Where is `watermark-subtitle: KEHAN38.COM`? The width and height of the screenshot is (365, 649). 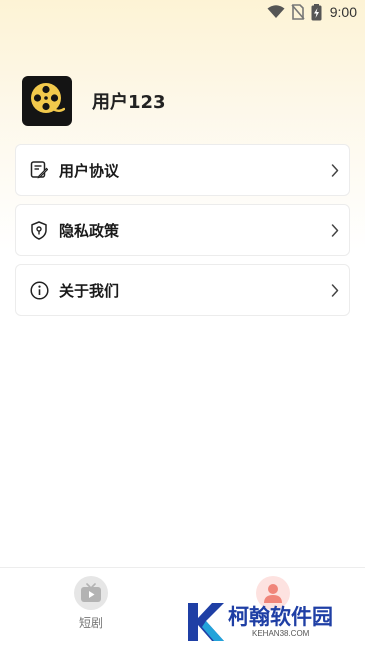
watermark-subtitle: KEHAN38.COM is located at coordinates (281, 633).